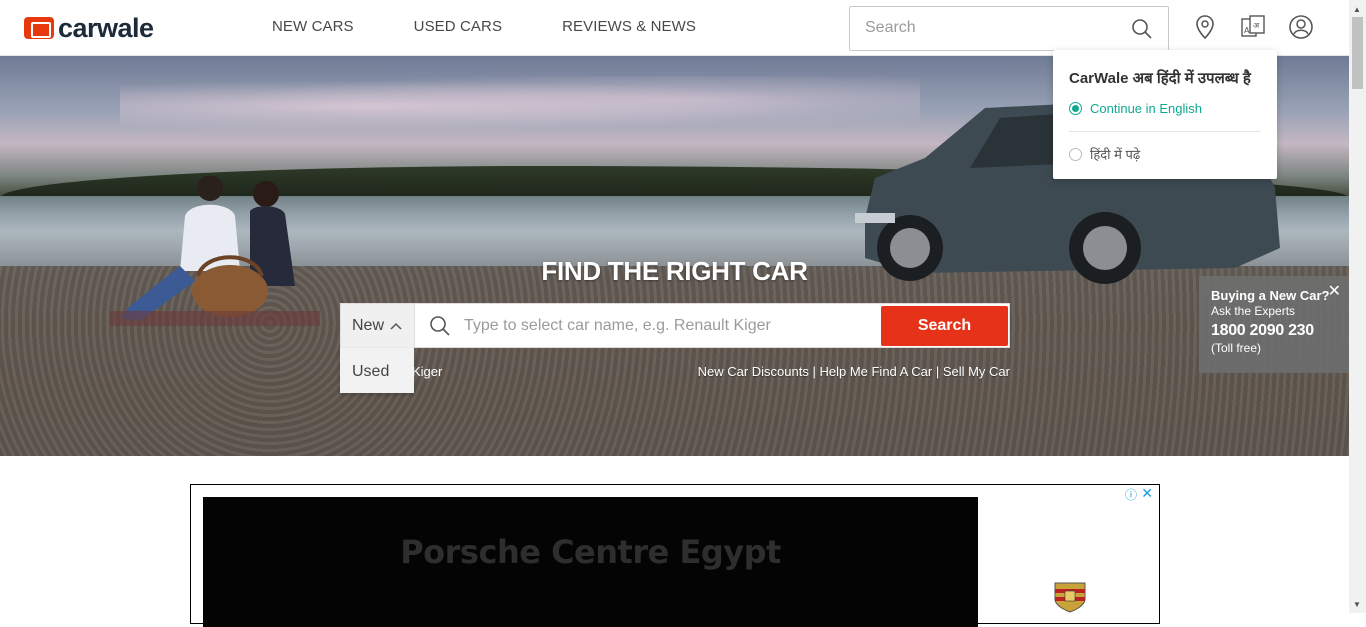  I want to click on nav-reviews-news: REVIEWS & NEWS, so click(629, 26).